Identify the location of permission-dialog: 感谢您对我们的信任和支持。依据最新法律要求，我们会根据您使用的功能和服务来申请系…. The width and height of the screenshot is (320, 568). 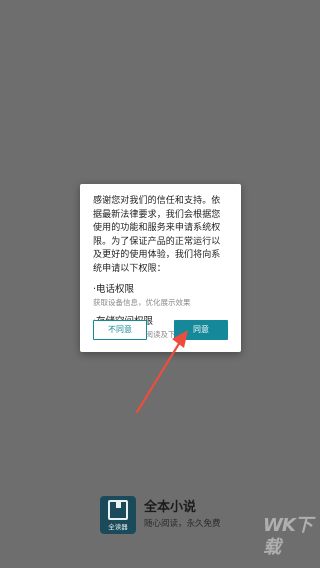
(160, 268).